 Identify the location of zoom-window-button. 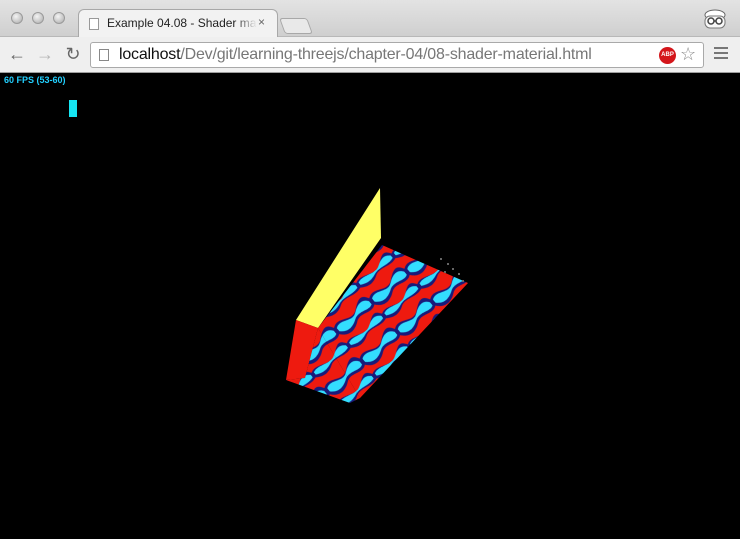
(59, 18).